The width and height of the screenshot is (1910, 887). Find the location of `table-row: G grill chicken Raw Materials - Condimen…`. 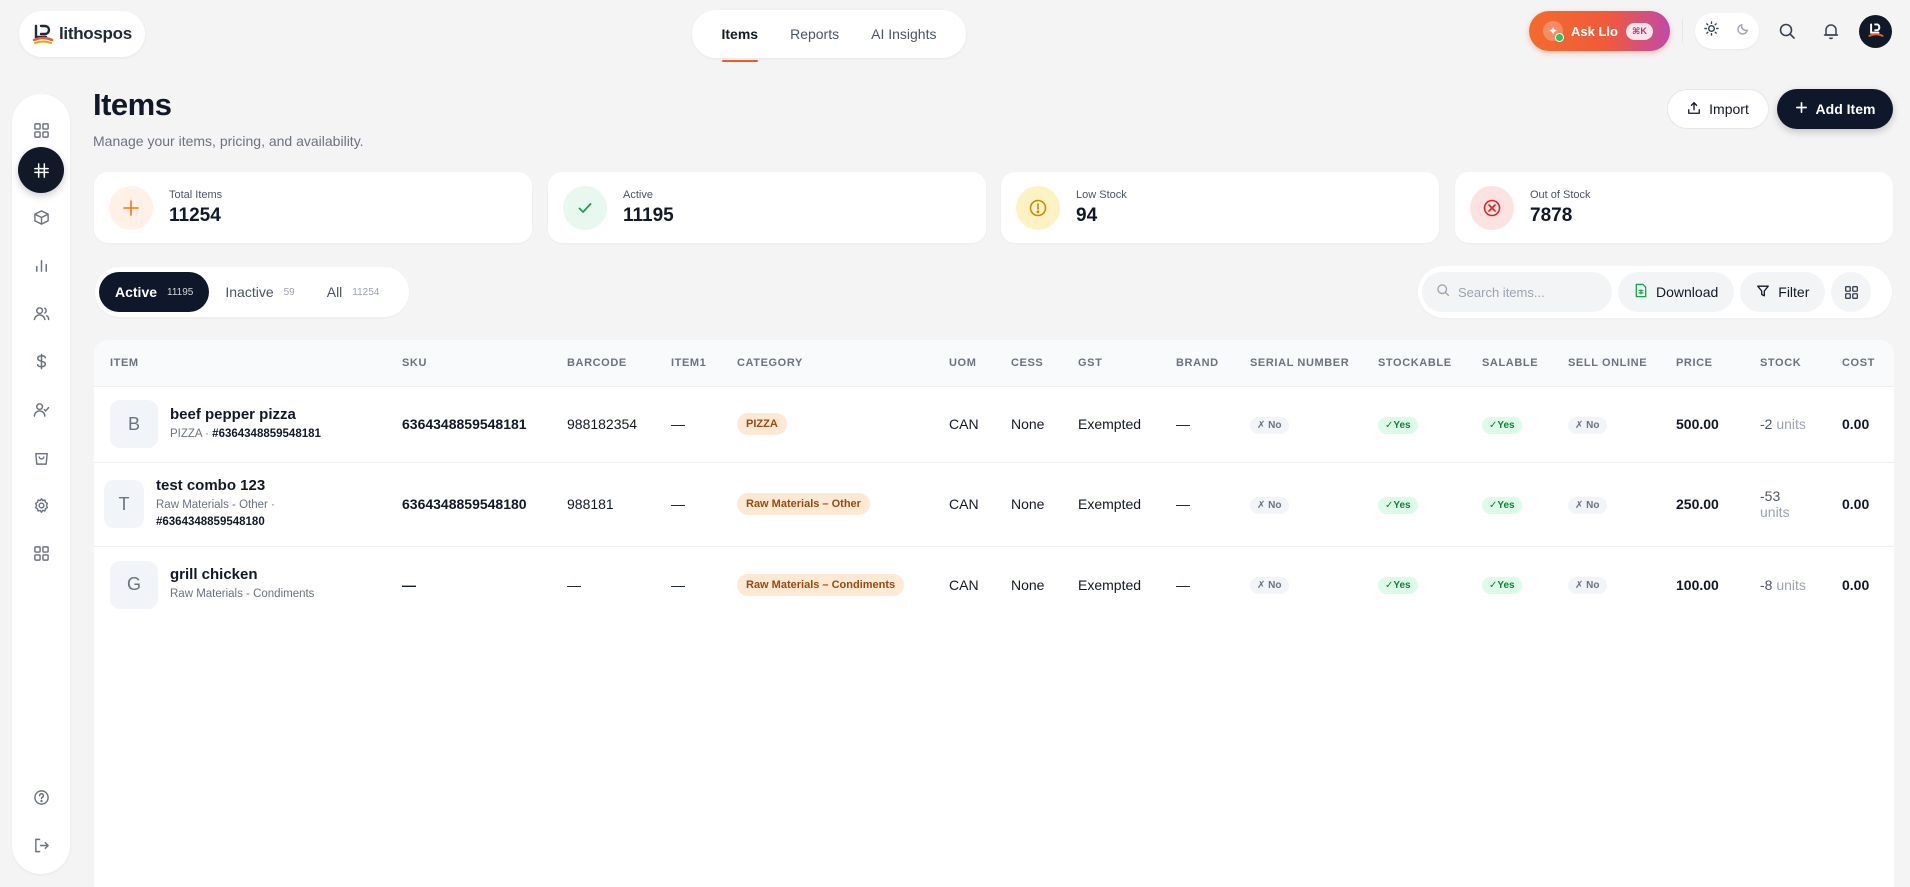

table-row: G grill chicken Raw Materials - Condimen… is located at coordinates (994, 584).